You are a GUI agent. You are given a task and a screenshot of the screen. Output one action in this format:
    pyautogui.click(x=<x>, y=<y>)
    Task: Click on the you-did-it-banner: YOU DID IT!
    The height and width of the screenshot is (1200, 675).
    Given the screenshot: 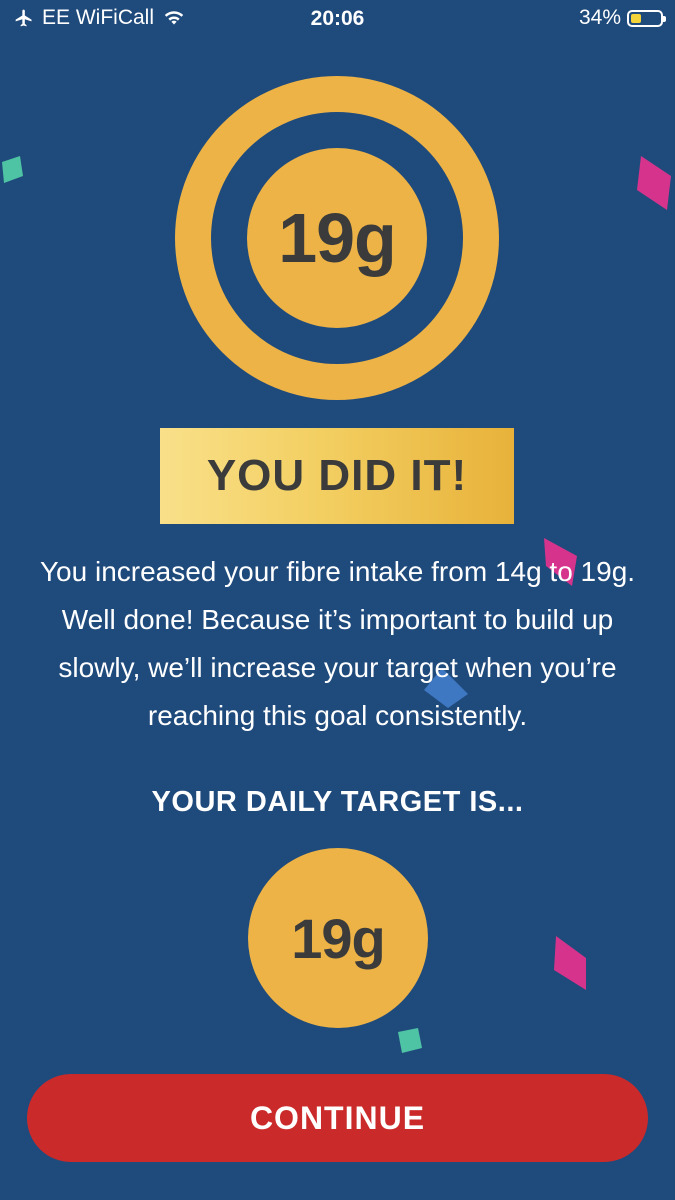 What is the action you would take?
    pyautogui.click(x=337, y=476)
    